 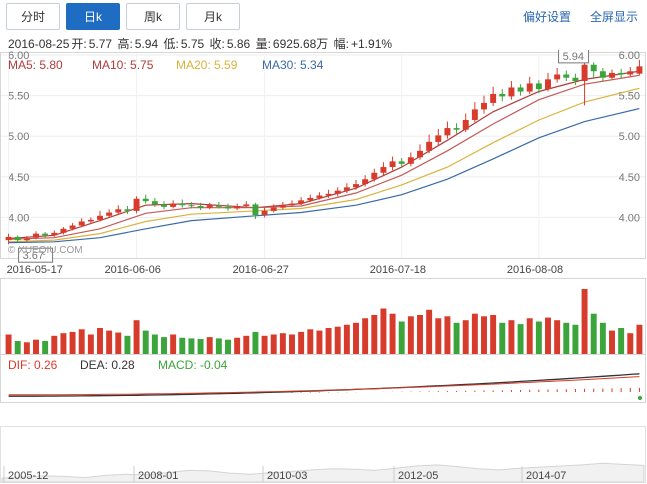 I want to click on fullscreen-link: 全屏显示, so click(x=614, y=16).